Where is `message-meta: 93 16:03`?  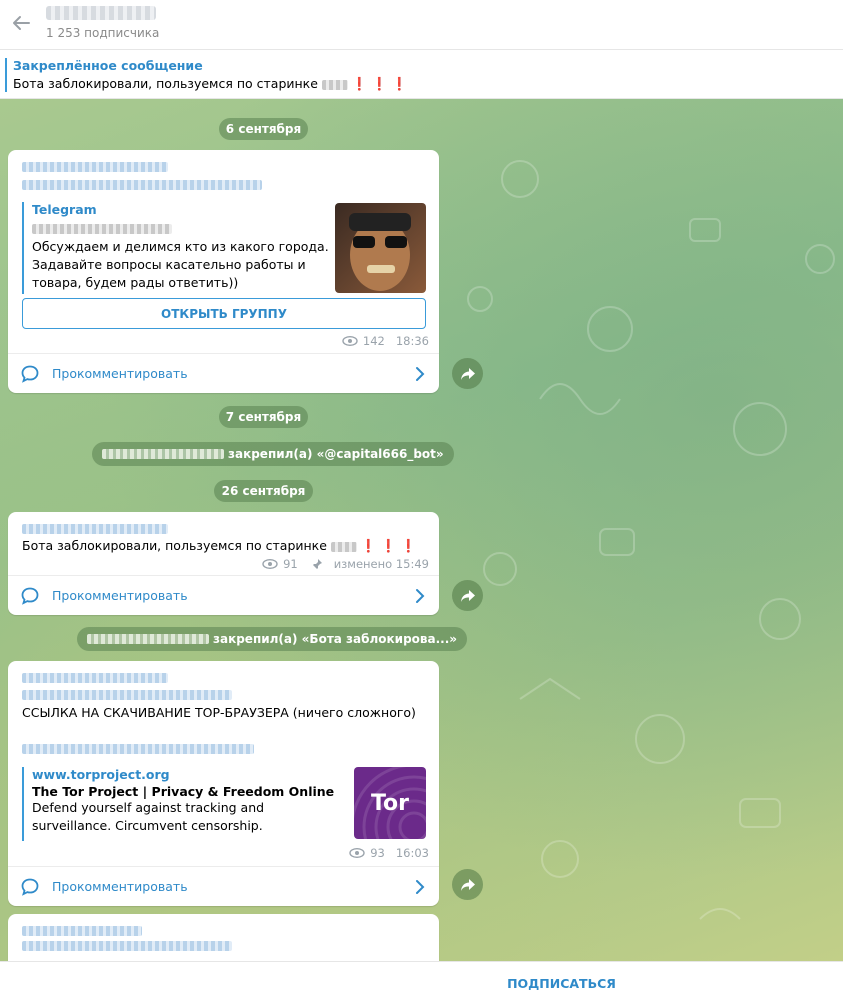
message-meta: 93 16:03 is located at coordinates (389, 853).